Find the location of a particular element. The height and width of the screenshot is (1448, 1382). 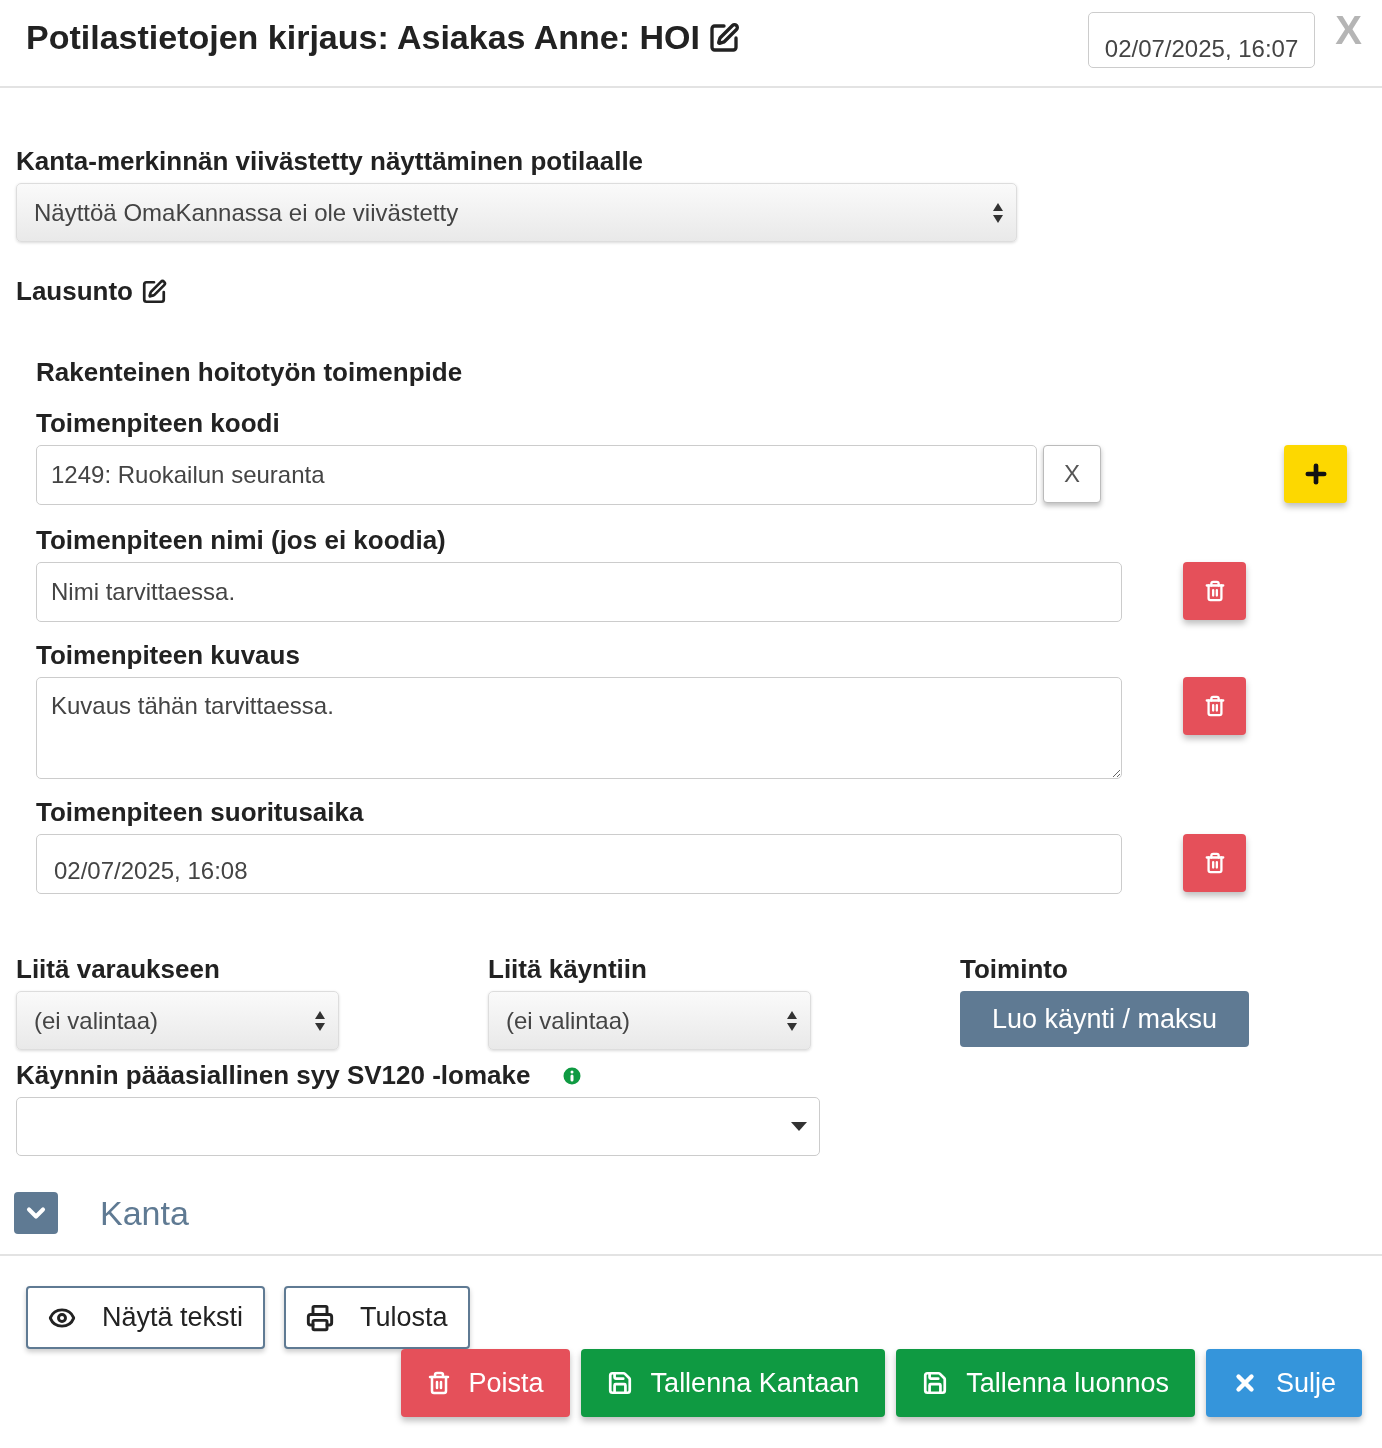

create-visit-button: Luo käynti / maksu is located at coordinates (1104, 1019).